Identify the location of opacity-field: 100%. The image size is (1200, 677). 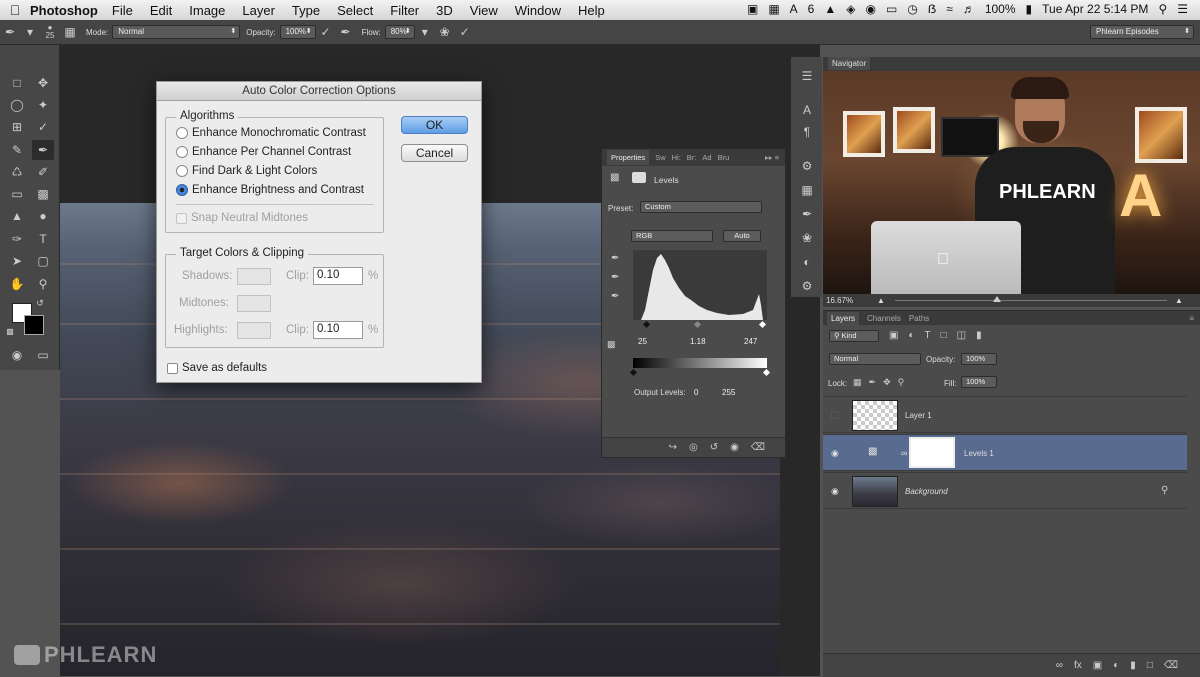
(297, 32).